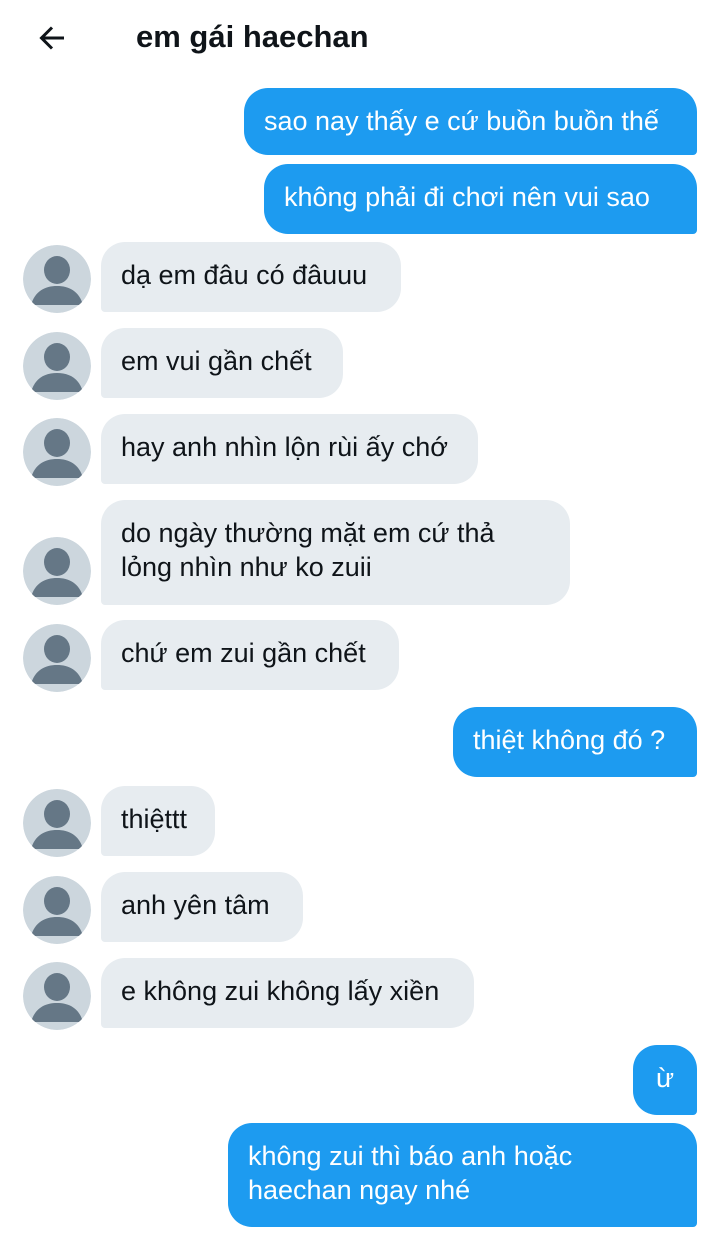 This screenshot has height=1233, width=720. Describe the element at coordinates (575, 742) in the screenshot. I see `message-bubble-outgoing: thiệt không đó ?` at that location.